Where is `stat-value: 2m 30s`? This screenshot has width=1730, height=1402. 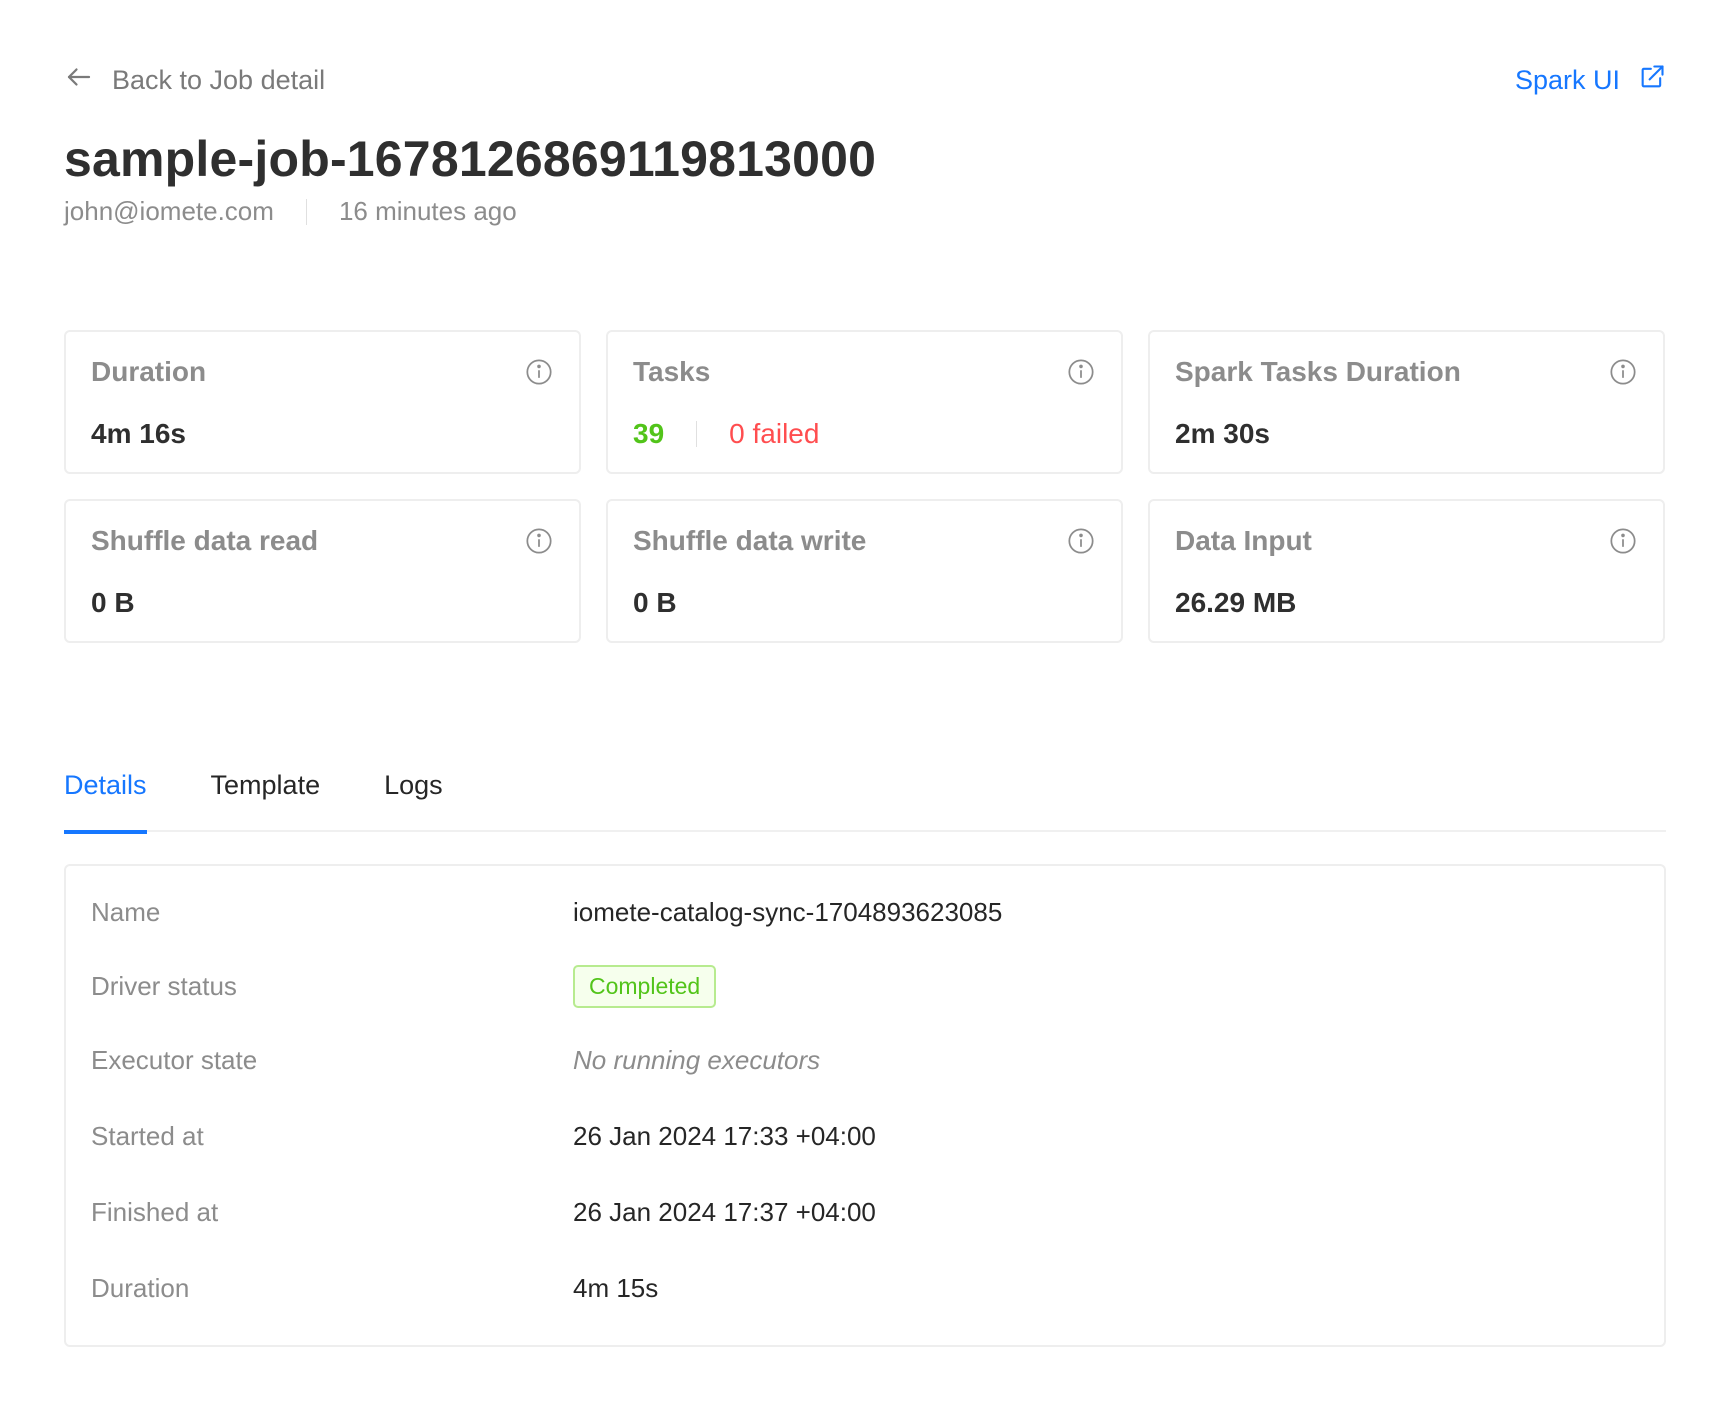
stat-value: 2m 30s is located at coordinates (1222, 433).